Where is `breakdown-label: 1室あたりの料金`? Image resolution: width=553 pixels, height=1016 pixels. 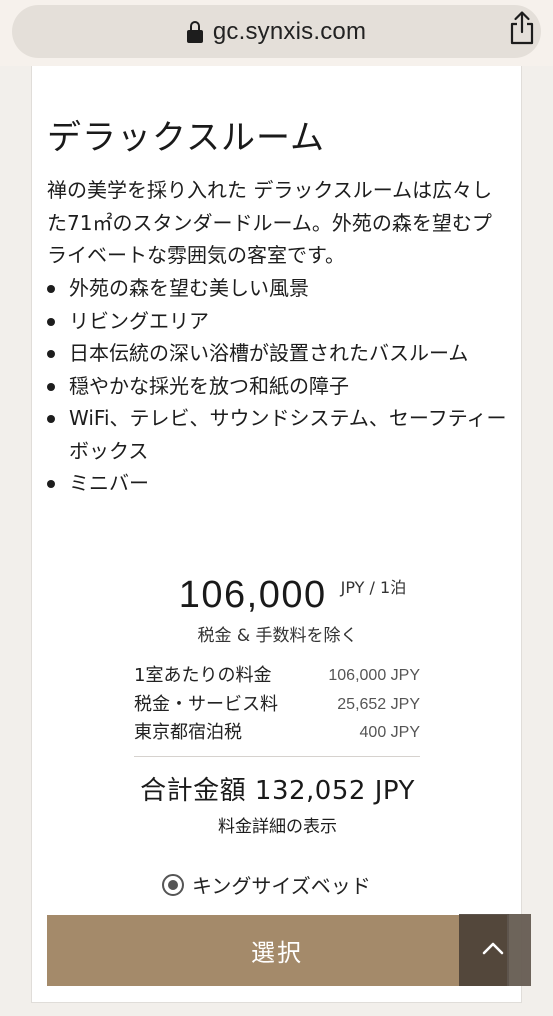
breakdown-label: 1室あたりの料金 is located at coordinates (203, 675).